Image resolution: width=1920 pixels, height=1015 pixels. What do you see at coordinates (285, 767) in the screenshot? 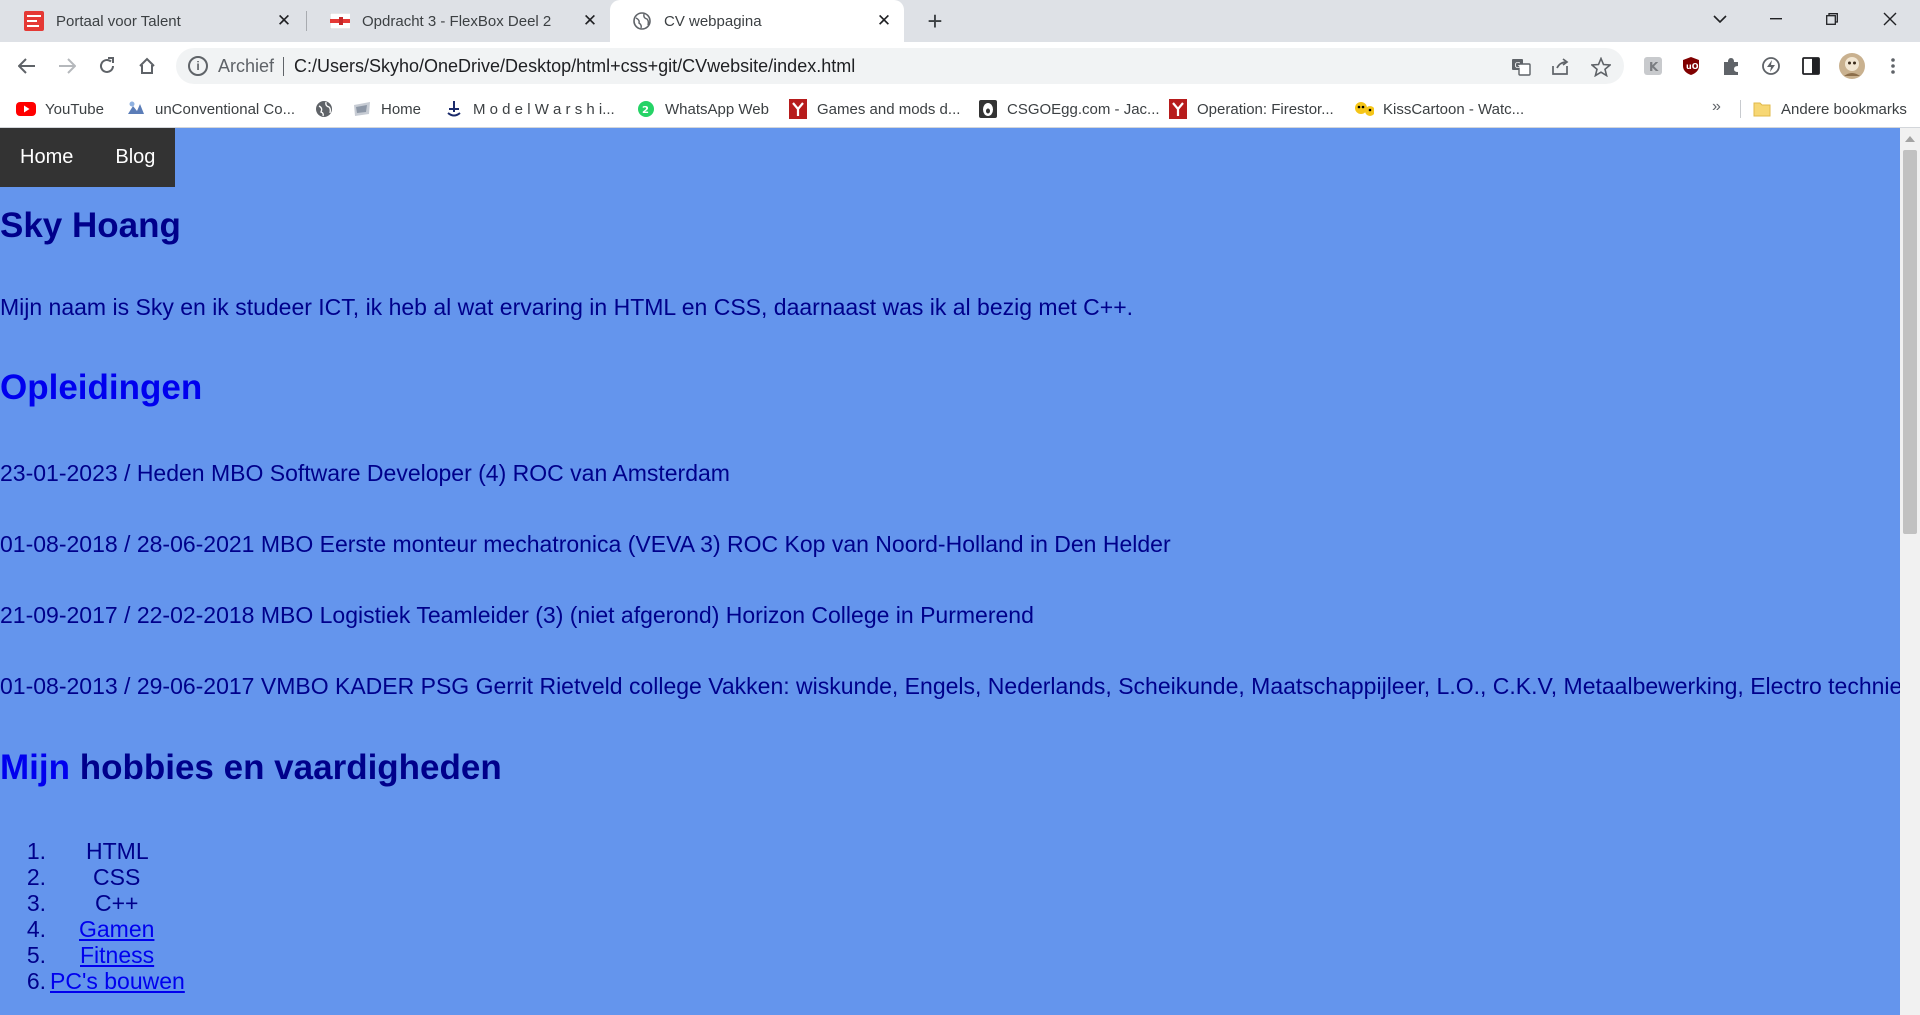
I see `hobbies-heading-text: hobbies en vaardigheden` at bounding box center [285, 767].